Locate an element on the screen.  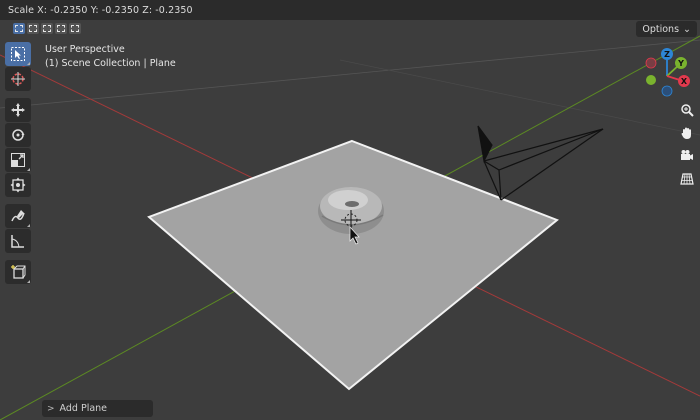
rotate-icon is located at coordinates (18, 135).